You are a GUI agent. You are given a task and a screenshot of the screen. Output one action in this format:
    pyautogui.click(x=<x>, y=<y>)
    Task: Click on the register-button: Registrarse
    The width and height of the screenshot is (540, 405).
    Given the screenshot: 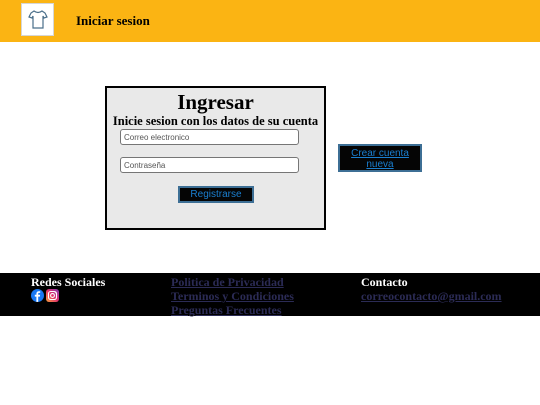 What is the action you would take?
    pyautogui.click(x=216, y=194)
    